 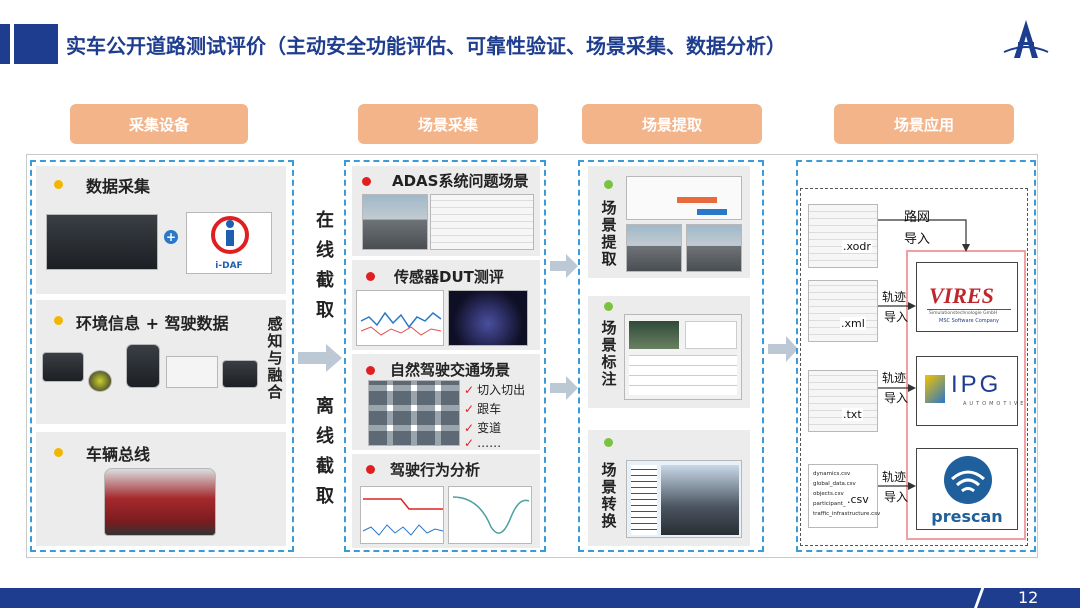 What do you see at coordinates (832, 474) in the screenshot?
I see `csv-file-item: dynamics.csv` at bounding box center [832, 474].